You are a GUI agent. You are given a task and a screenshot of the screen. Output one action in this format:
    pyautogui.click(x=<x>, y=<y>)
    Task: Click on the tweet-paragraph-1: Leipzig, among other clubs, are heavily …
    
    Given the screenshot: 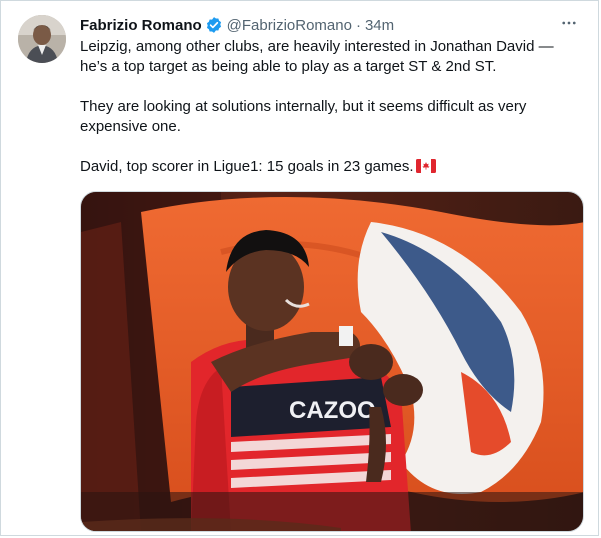 What is the action you would take?
    pyautogui.click(x=317, y=56)
    